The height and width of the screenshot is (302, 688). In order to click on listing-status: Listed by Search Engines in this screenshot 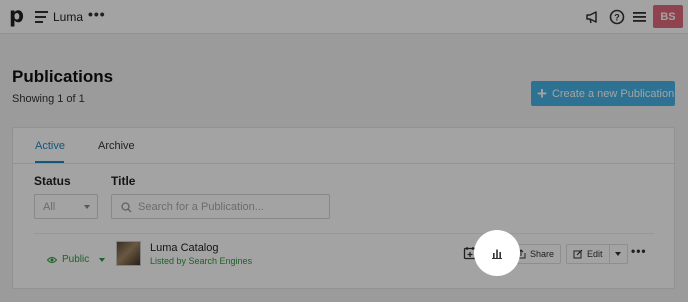, I will do `click(201, 261)`.